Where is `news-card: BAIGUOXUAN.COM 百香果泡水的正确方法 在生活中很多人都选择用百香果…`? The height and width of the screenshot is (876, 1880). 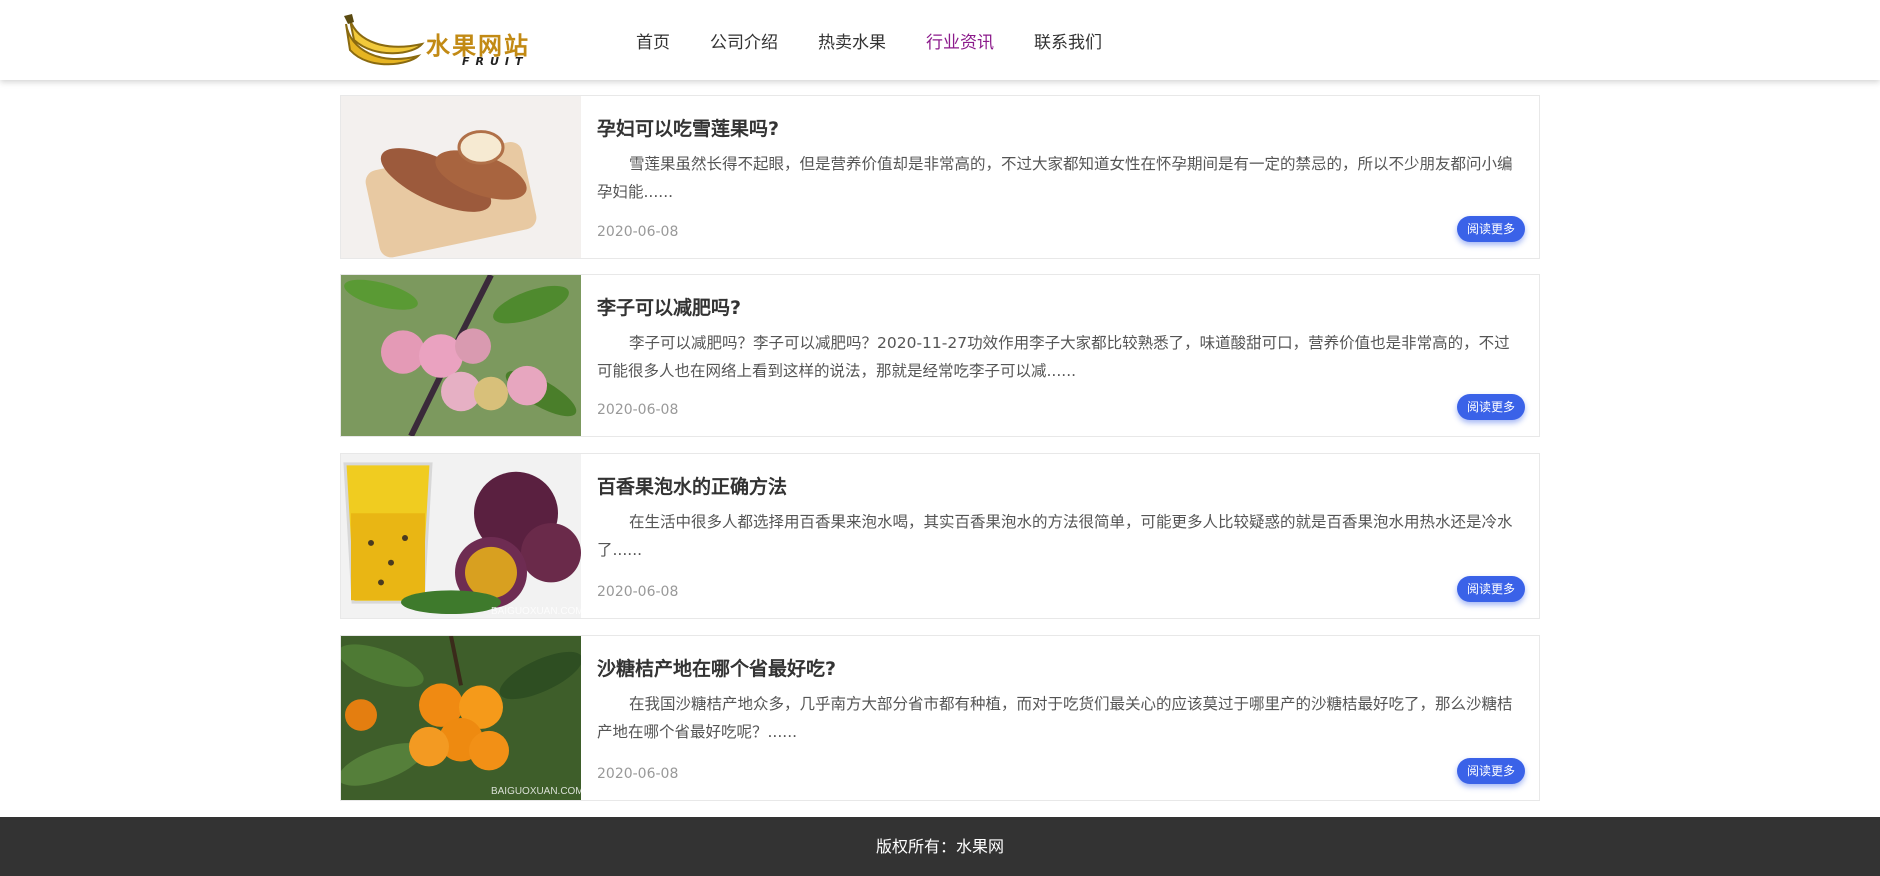
news-card: BAIGUOXUAN.COM 百香果泡水的正确方法 在生活中很多人都选择用百香果… is located at coordinates (940, 536).